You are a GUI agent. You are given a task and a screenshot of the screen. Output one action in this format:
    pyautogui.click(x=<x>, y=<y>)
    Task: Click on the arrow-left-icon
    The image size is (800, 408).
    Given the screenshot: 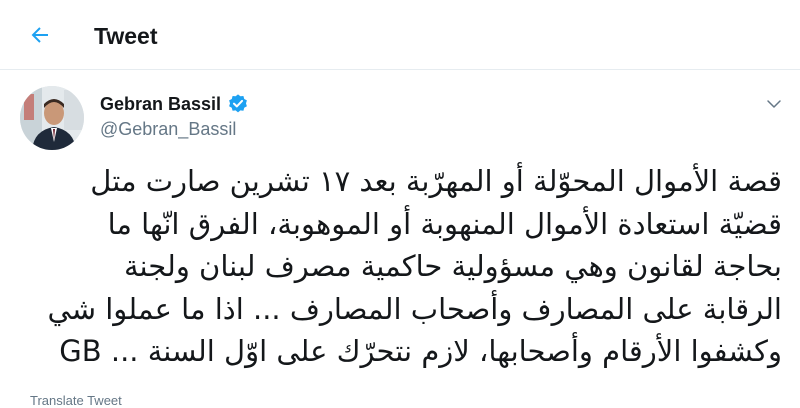 What is the action you would take?
    pyautogui.click(x=39, y=35)
    